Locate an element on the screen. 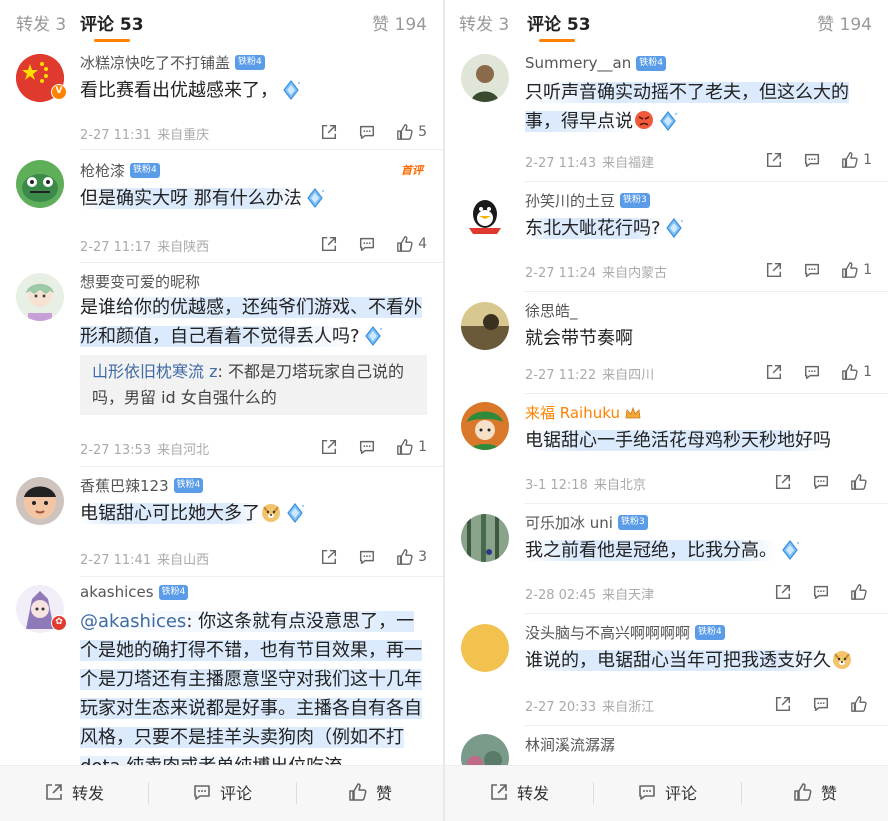 Image resolution: width=888 pixels, height=821 pixels. comment-author: 香蕉巴辣123 铁粉4 is located at coordinates (142, 485).